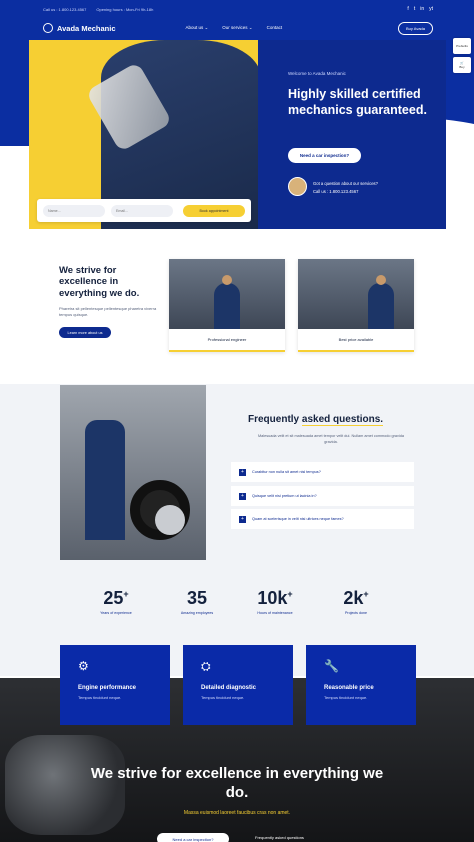 This screenshot has height=842, width=474. I want to click on social-links: f t in yt, so click(420, 9).